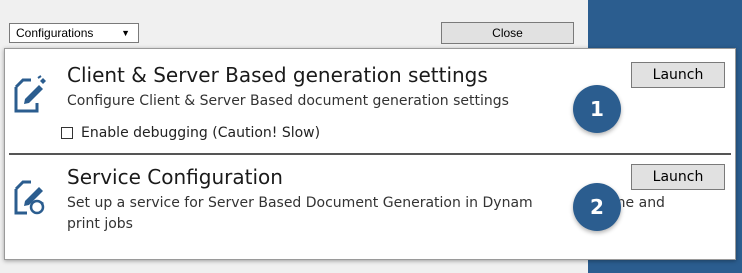 The width and height of the screenshot is (742, 273). I want to click on chevron-down-icon: ▼, so click(125, 33).